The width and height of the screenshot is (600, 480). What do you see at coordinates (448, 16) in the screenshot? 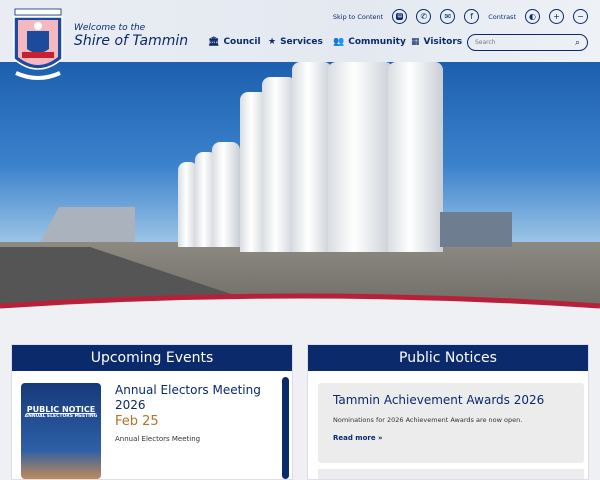
I see `email-icon: ✉` at bounding box center [448, 16].